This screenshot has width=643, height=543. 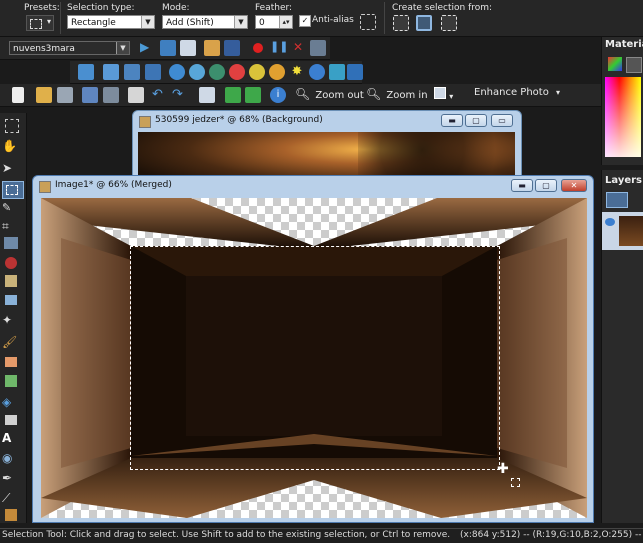 What do you see at coordinates (257, 72) in the screenshot?
I see `effect-9-button` at bounding box center [257, 72].